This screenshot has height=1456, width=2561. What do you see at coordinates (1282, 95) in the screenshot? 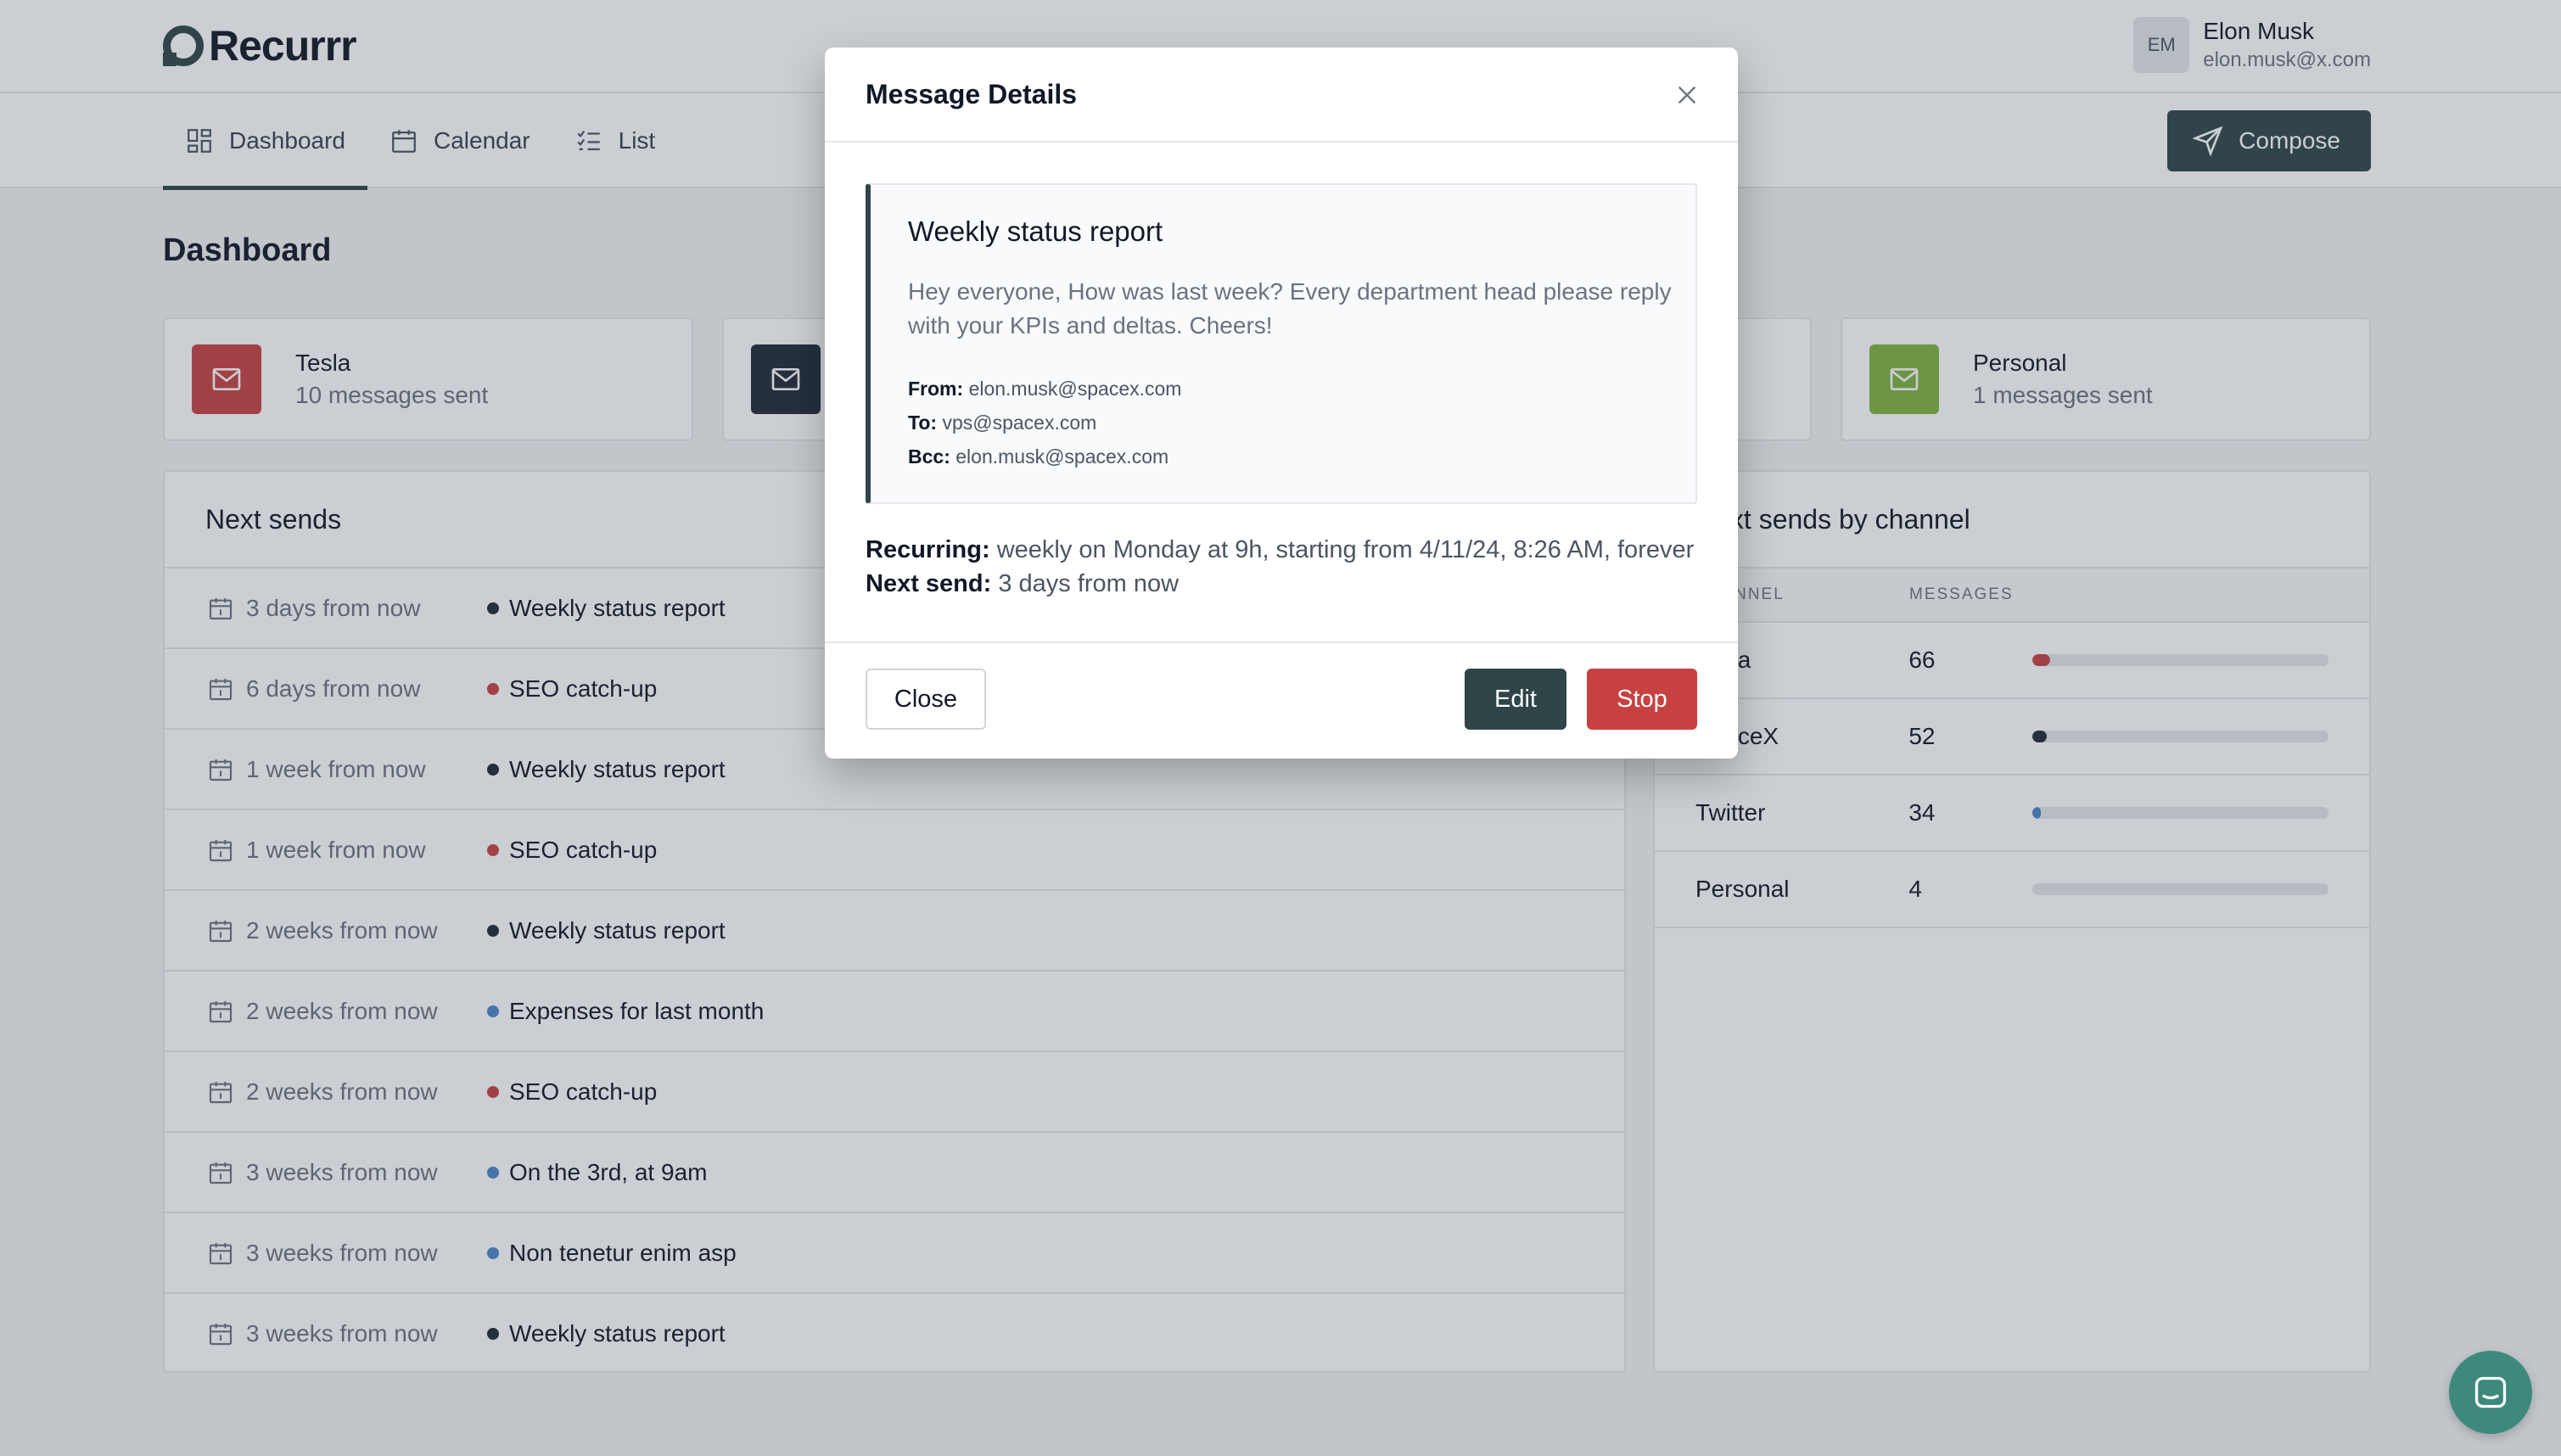
I see `modal-header: Message Details` at bounding box center [1282, 95].